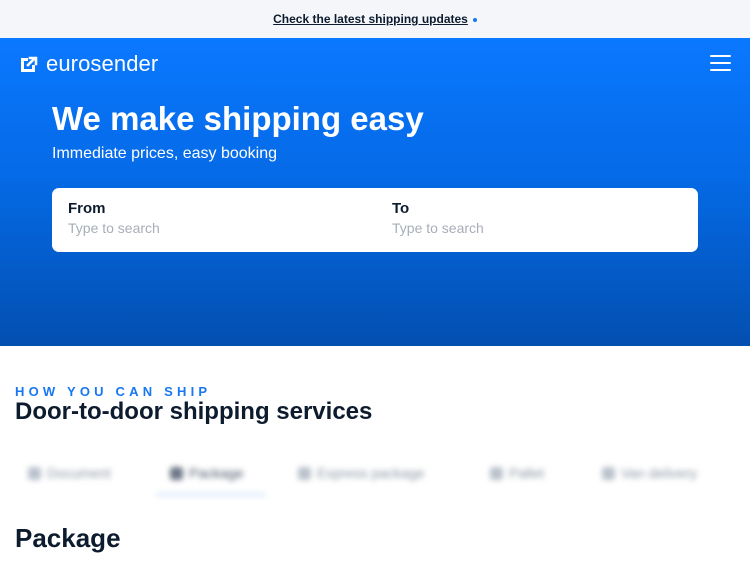 Image resolution: width=750 pixels, height=563 pixels. I want to click on from-input, so click(188, 228).